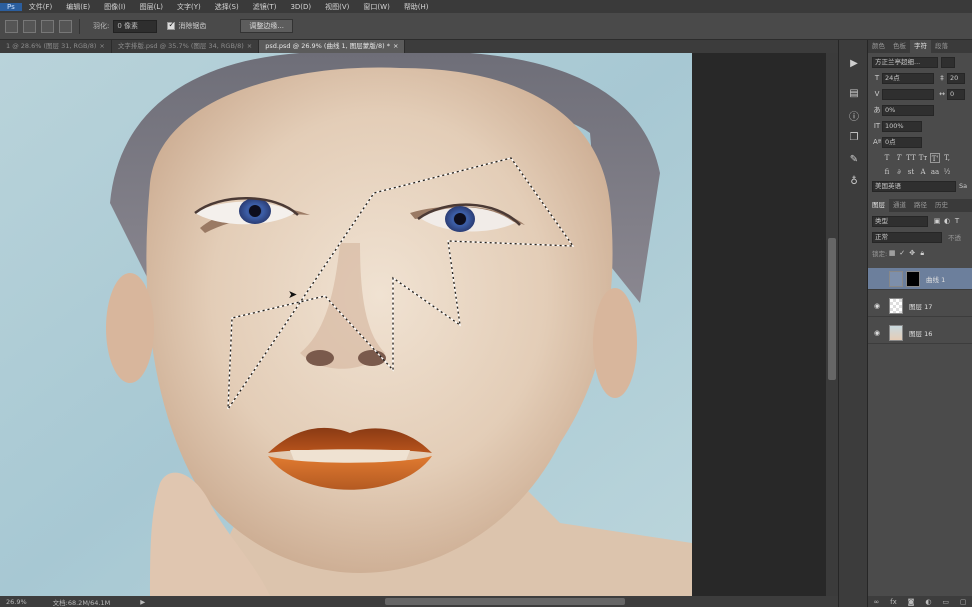 Image resolution: width=972 pixels, height=607 pixels. What do you see at coordinates (899, 172) in the screenshot?
I see `swash-icon: ∂` at bounding box center [899, 172].